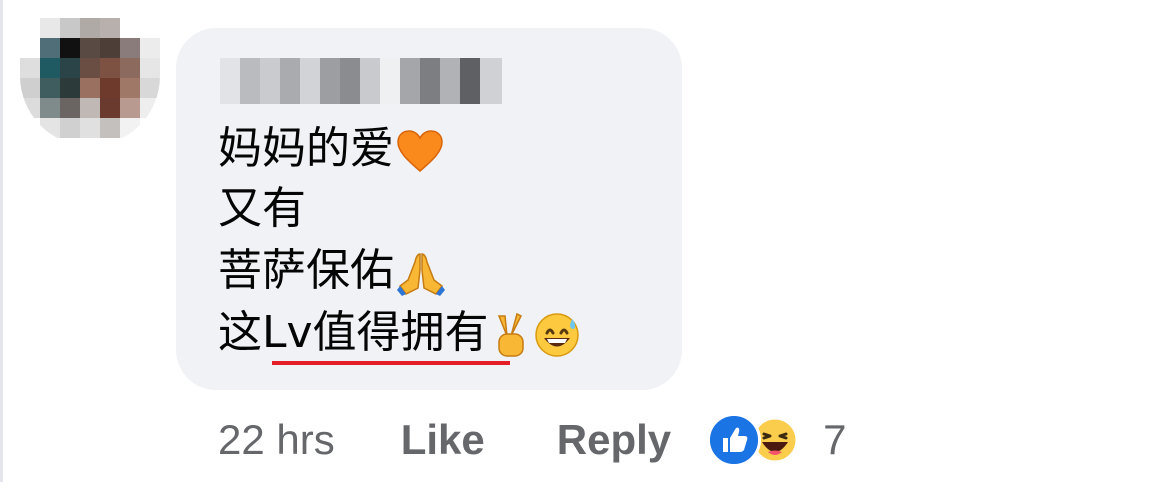  What do you see at coordinates (331, 149) in the screenshot?
I see `comment-line-1: 妈妈的爱` at bounding box center [331, 149].